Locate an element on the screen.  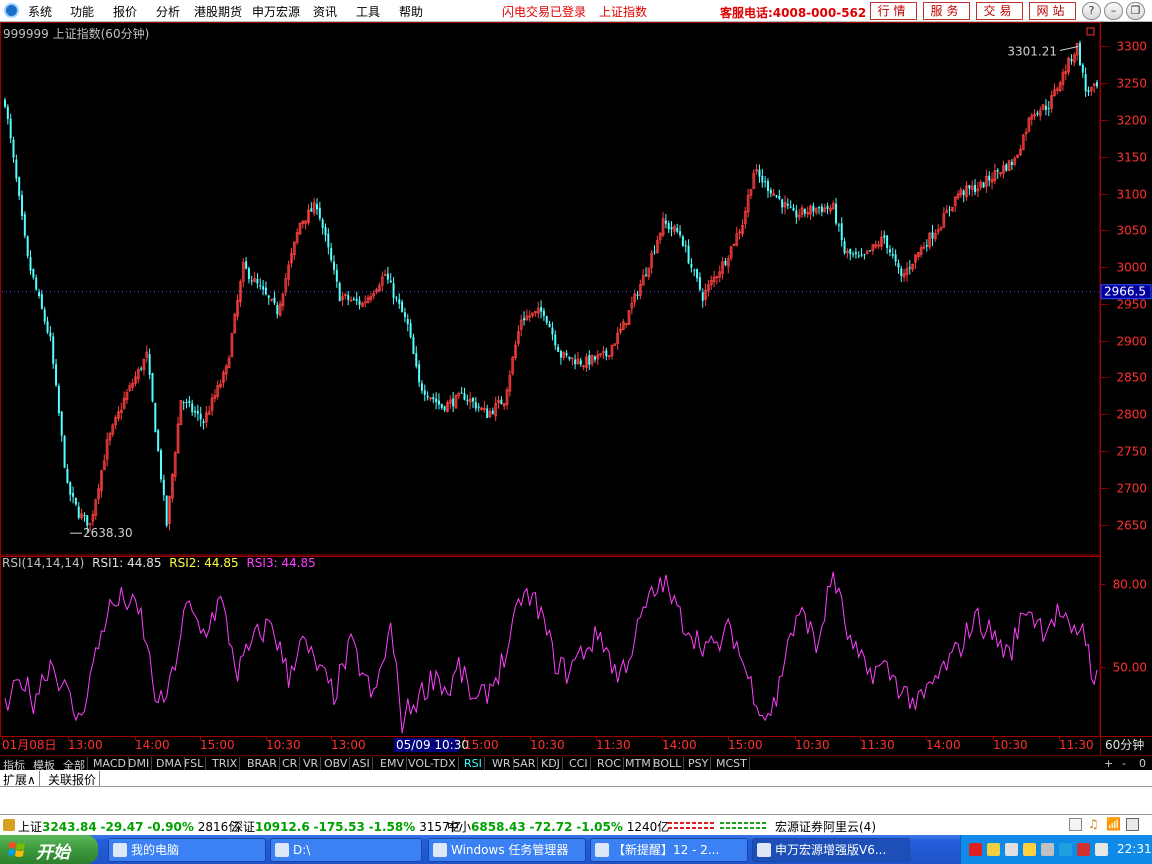
tray-app-icon is located at coordinates (1029, 849).